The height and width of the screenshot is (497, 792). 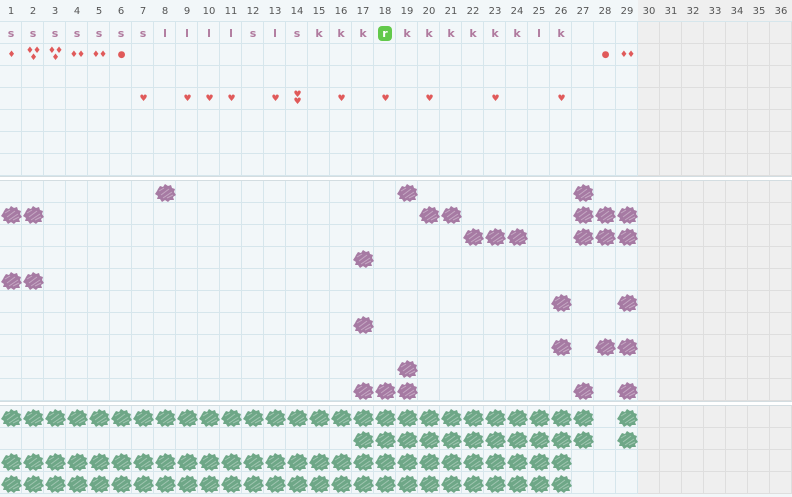 What do you see at coordinates (33, 11) in the screenshot?
I see `column-header: 2` at bounding box center [33, 11].